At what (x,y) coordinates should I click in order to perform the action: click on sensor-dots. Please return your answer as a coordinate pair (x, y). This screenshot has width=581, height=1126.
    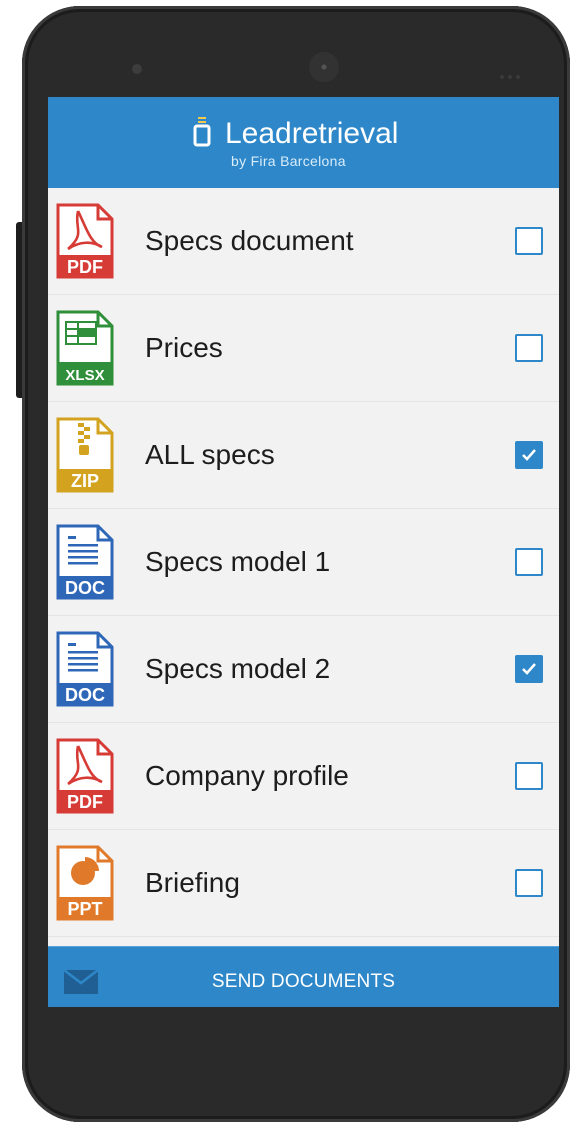
    Looking at the image, I should click on (517, 72).